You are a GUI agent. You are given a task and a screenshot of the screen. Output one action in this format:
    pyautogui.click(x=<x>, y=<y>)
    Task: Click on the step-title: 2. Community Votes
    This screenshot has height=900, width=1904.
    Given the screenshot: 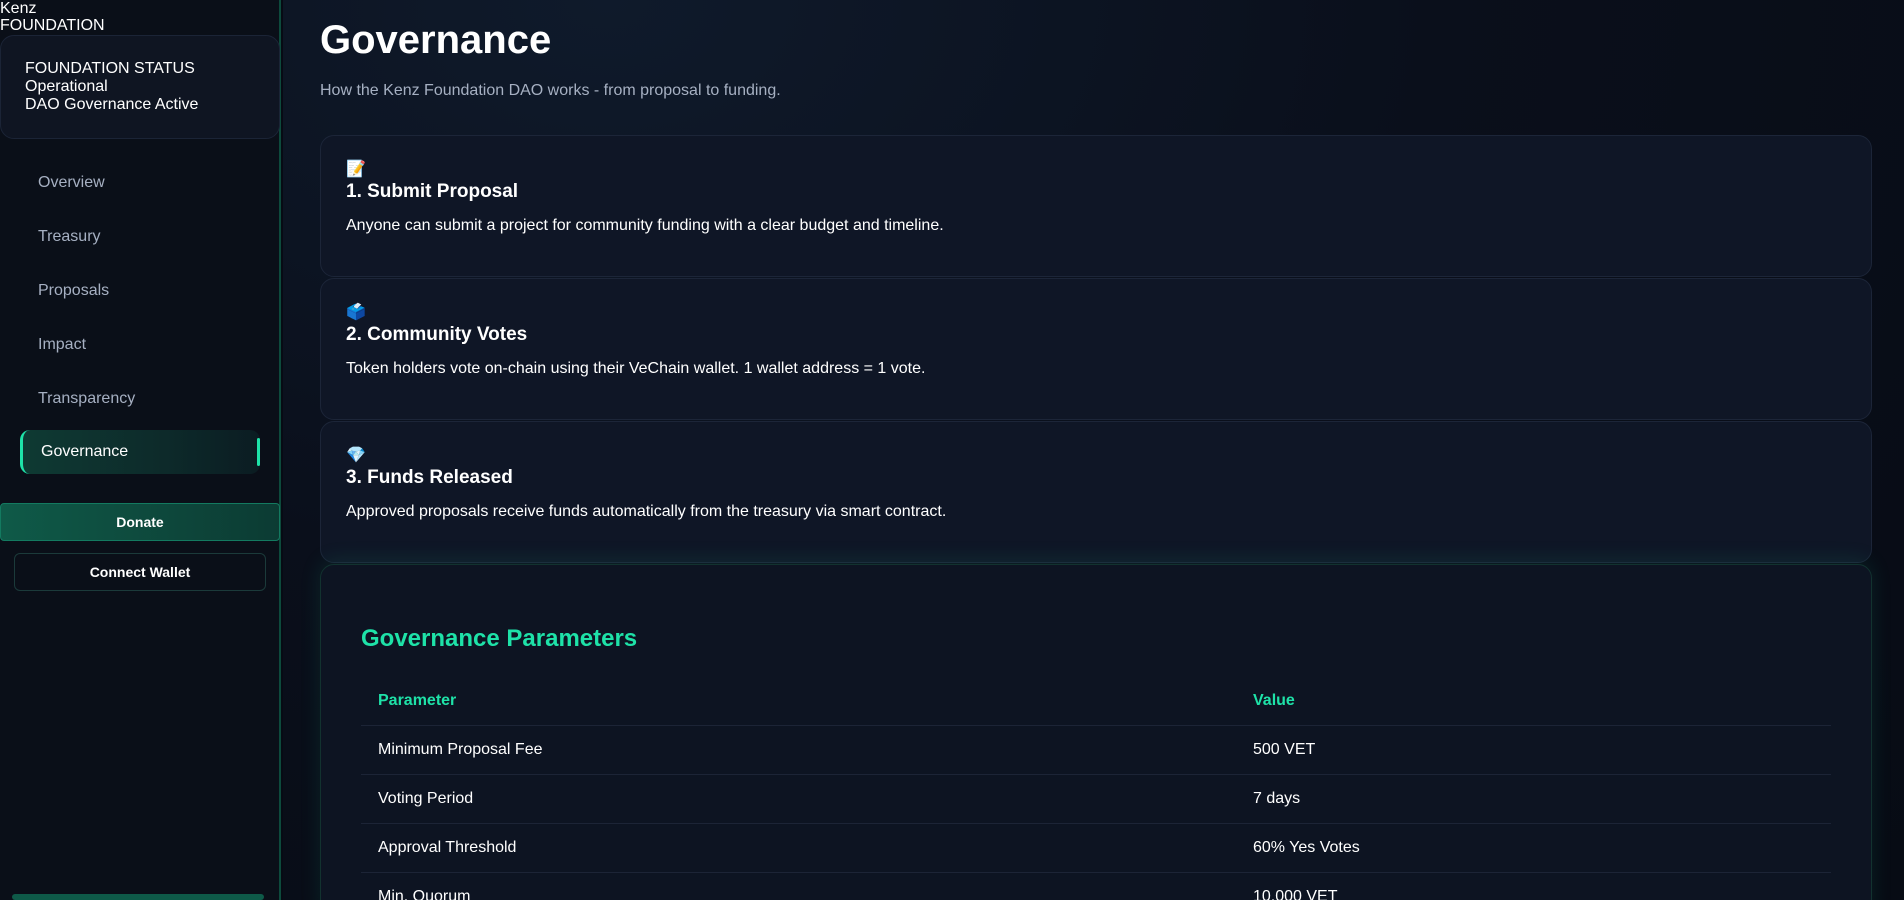 What is the action you would take?
    pyautogui.click(x=437, y=334)
    